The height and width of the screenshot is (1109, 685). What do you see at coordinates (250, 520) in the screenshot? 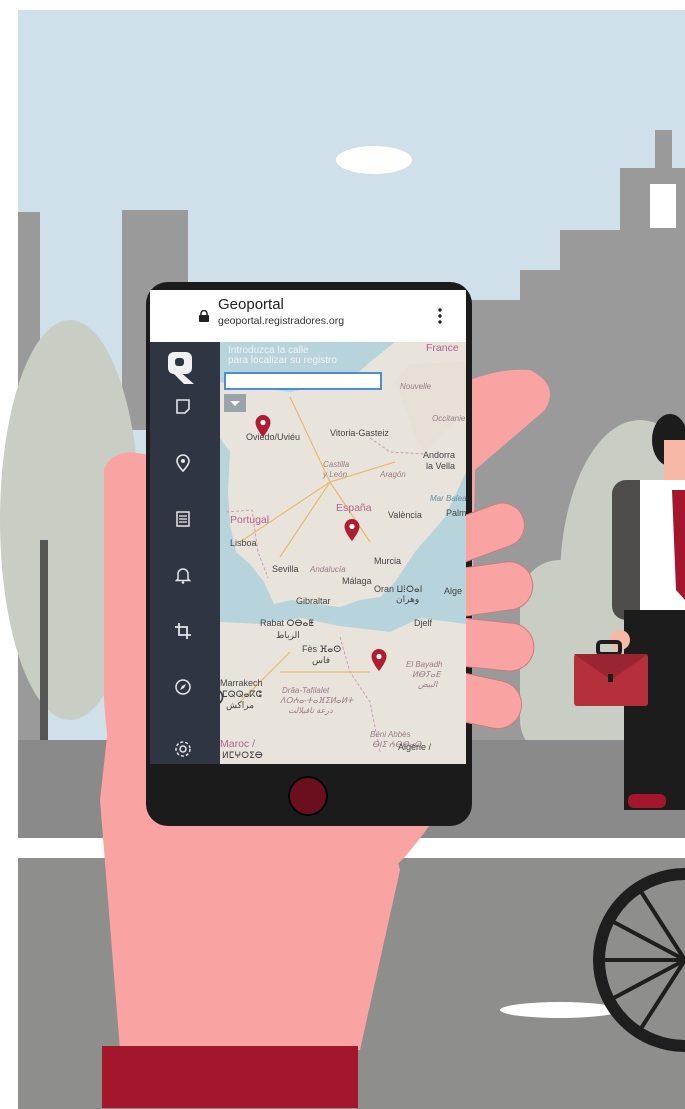
I see `map-label: Portugal` at bounding box center [250, 520].